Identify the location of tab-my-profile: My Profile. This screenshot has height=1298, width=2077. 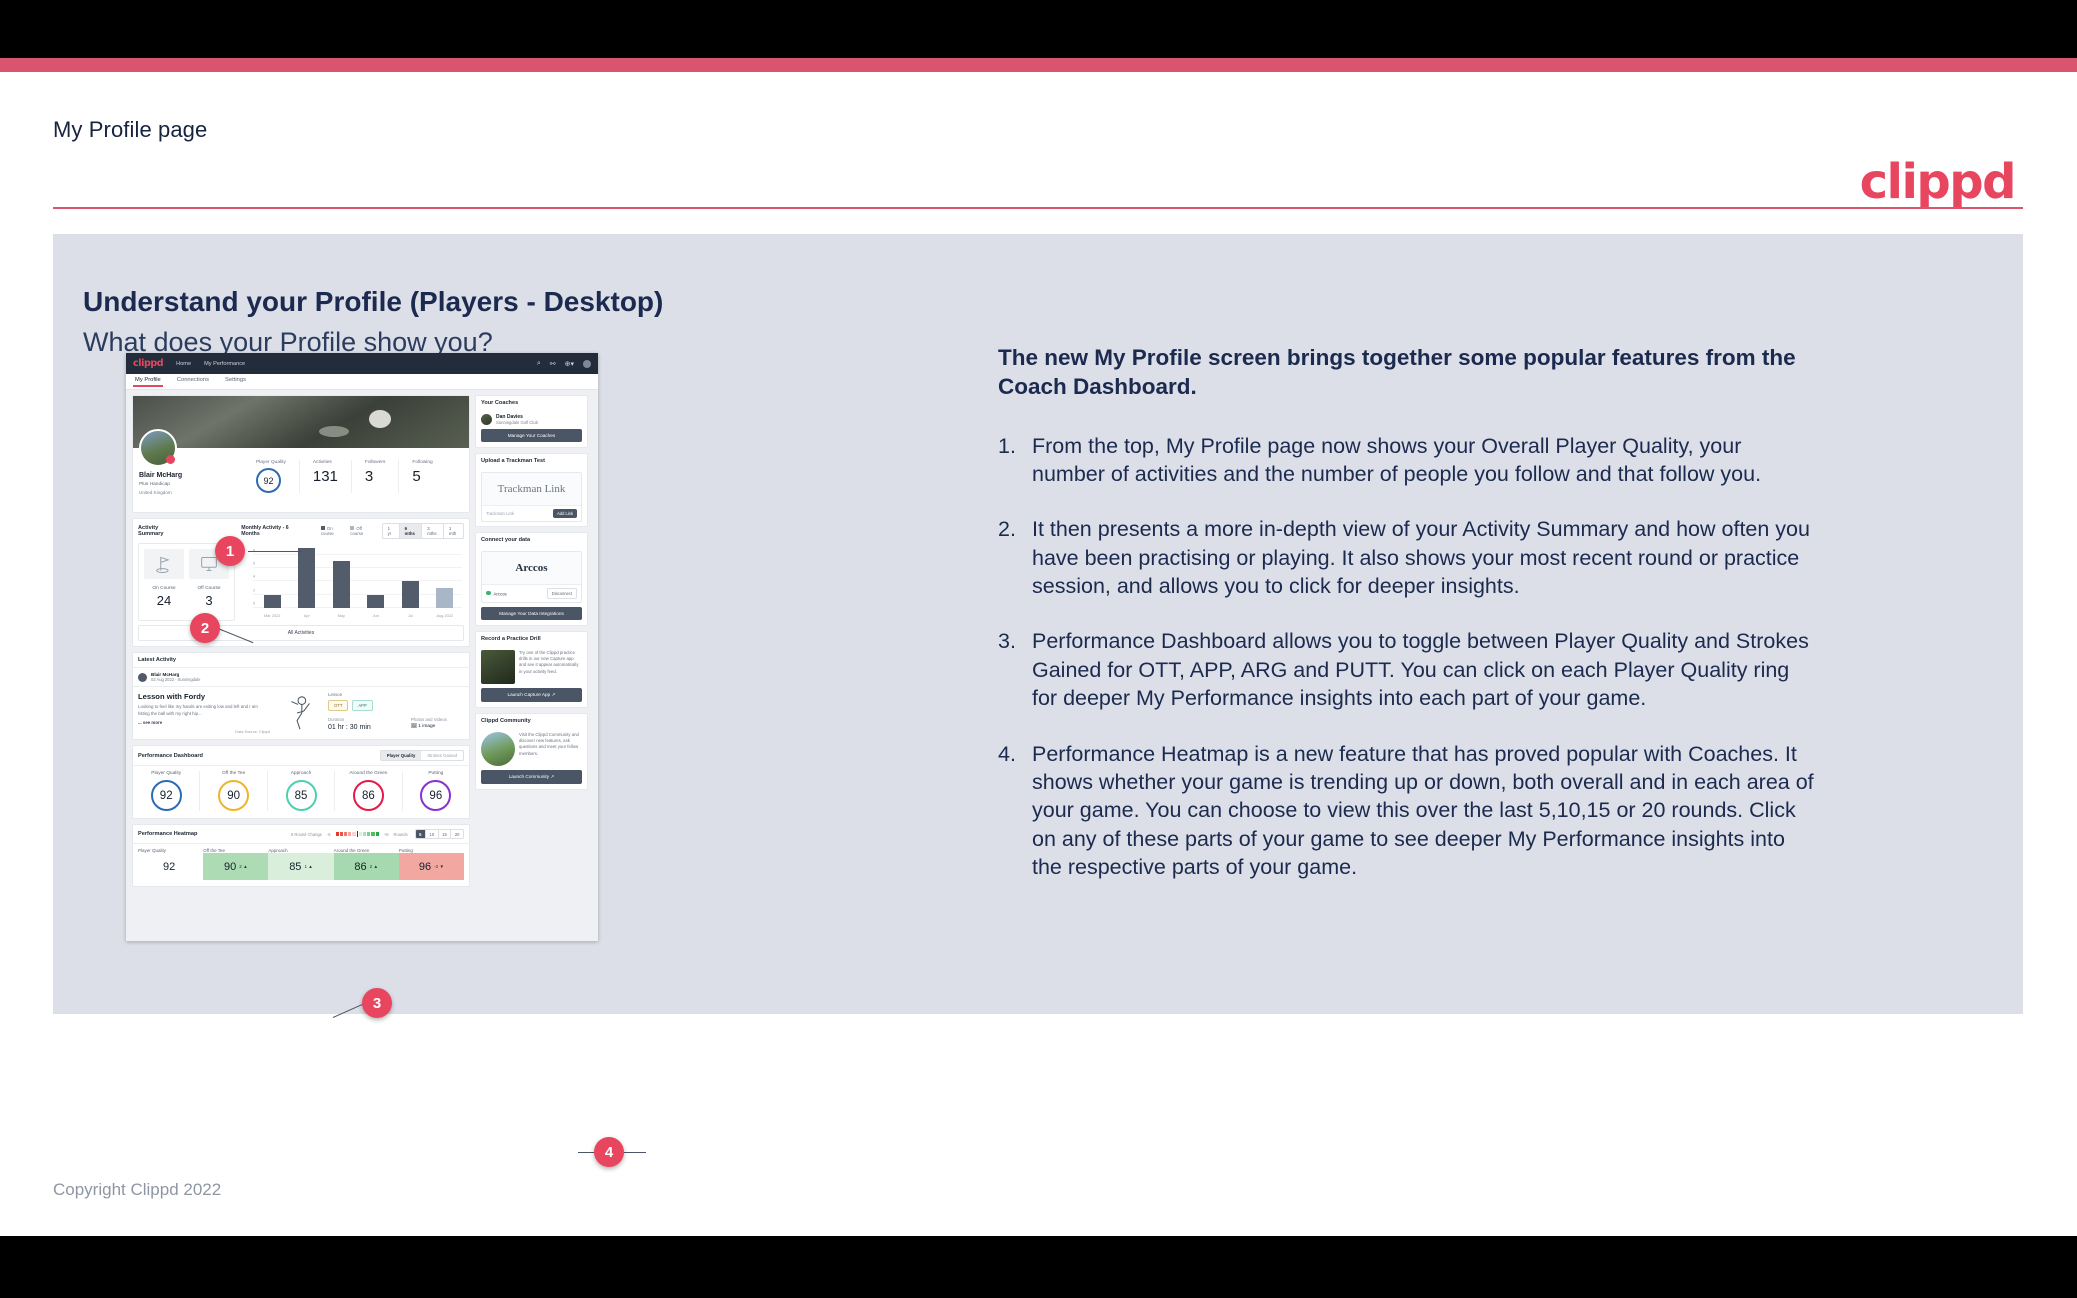
(148, 382).